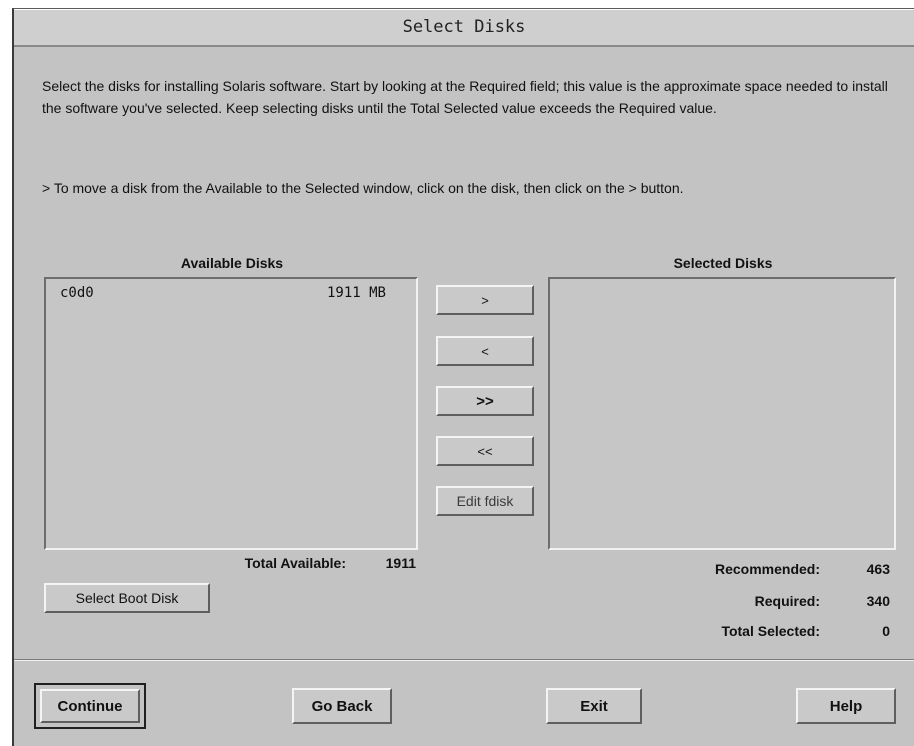 The height and width of the screenshot is (746, 914). I want to click on available-disks-list: c0d0 1911 MB, so click(231, 413).